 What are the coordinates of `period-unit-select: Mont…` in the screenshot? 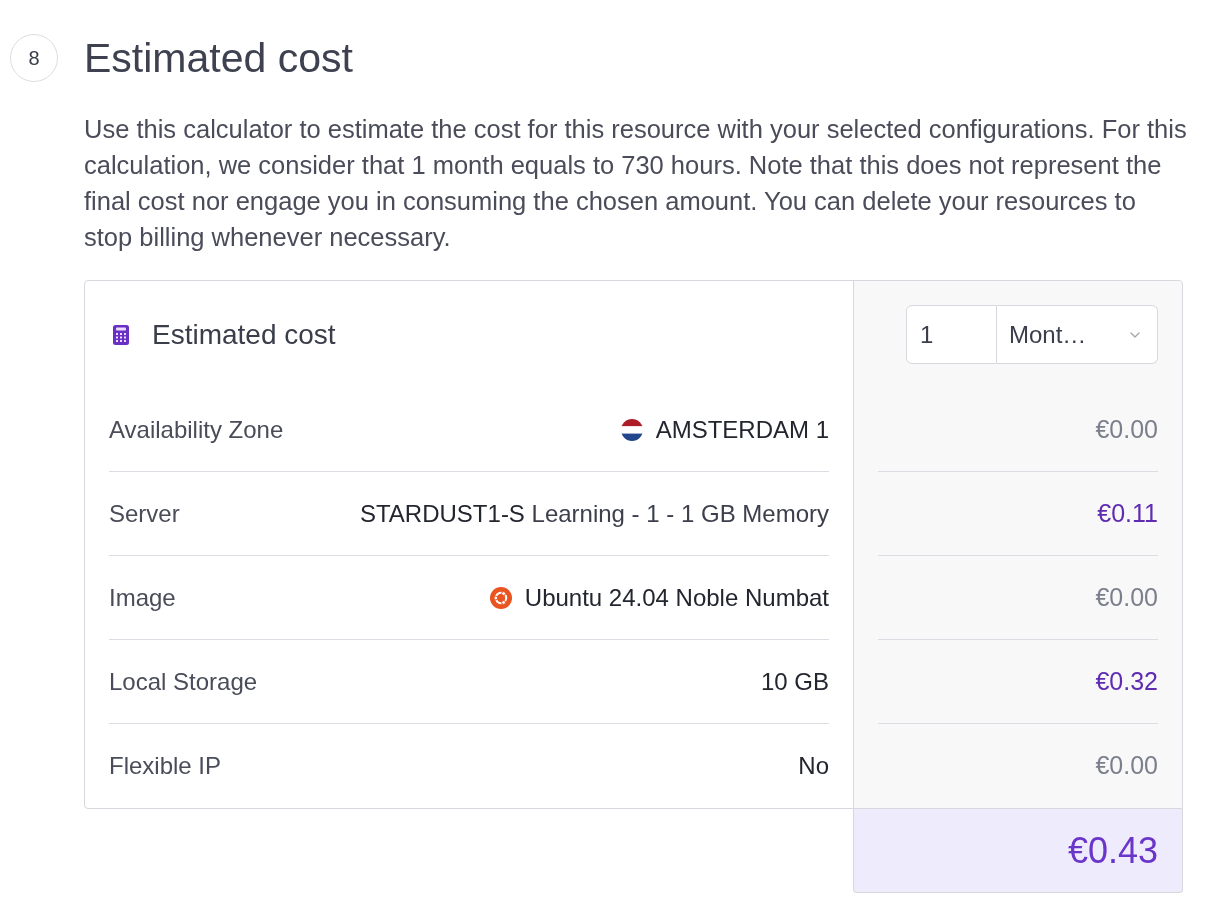 It's located at (1077, 334).